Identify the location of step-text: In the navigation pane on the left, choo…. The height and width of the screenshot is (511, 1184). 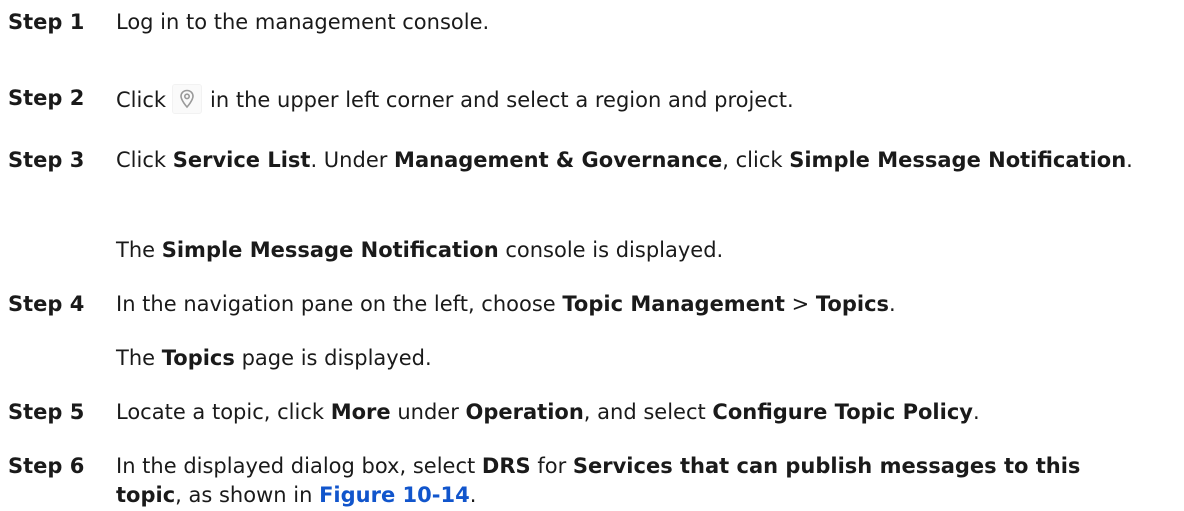
(506, 304).